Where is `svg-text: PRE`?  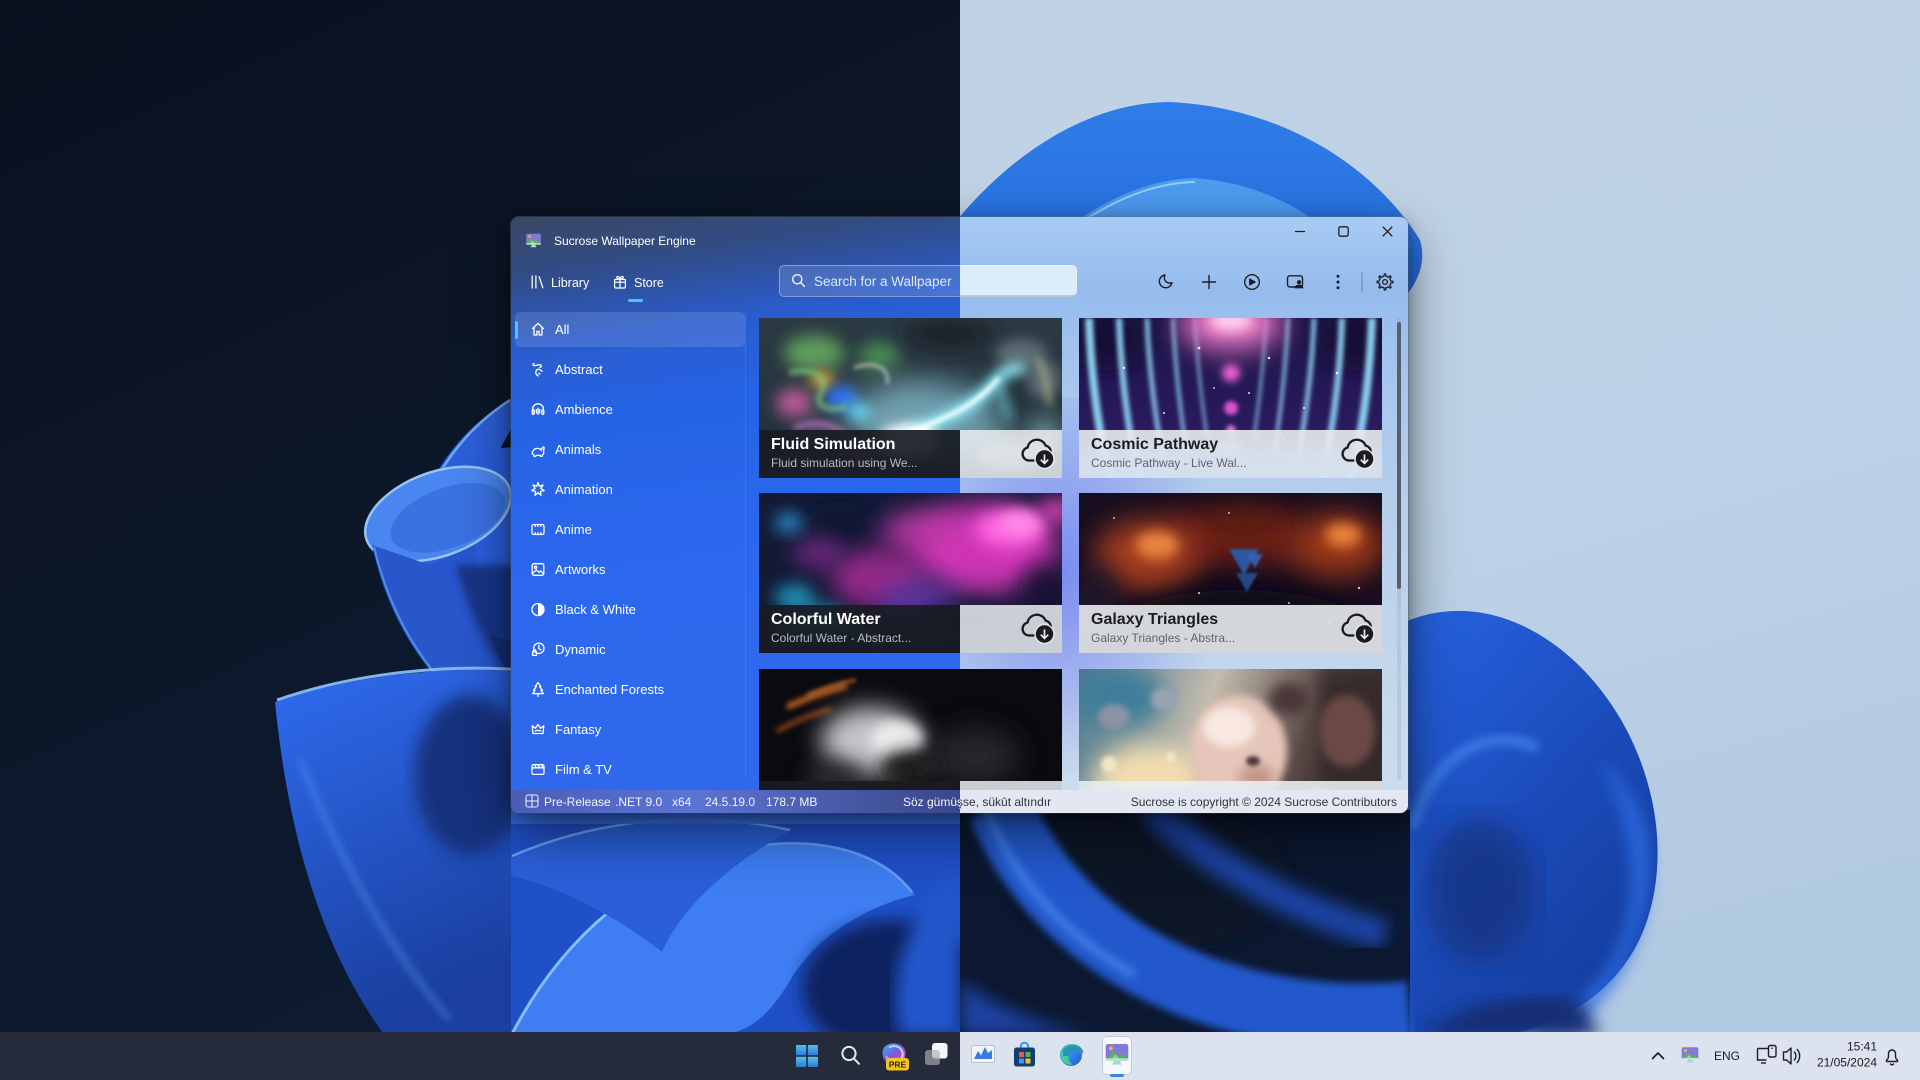
svg-text: PRE is located at coordinates (898, 1065).